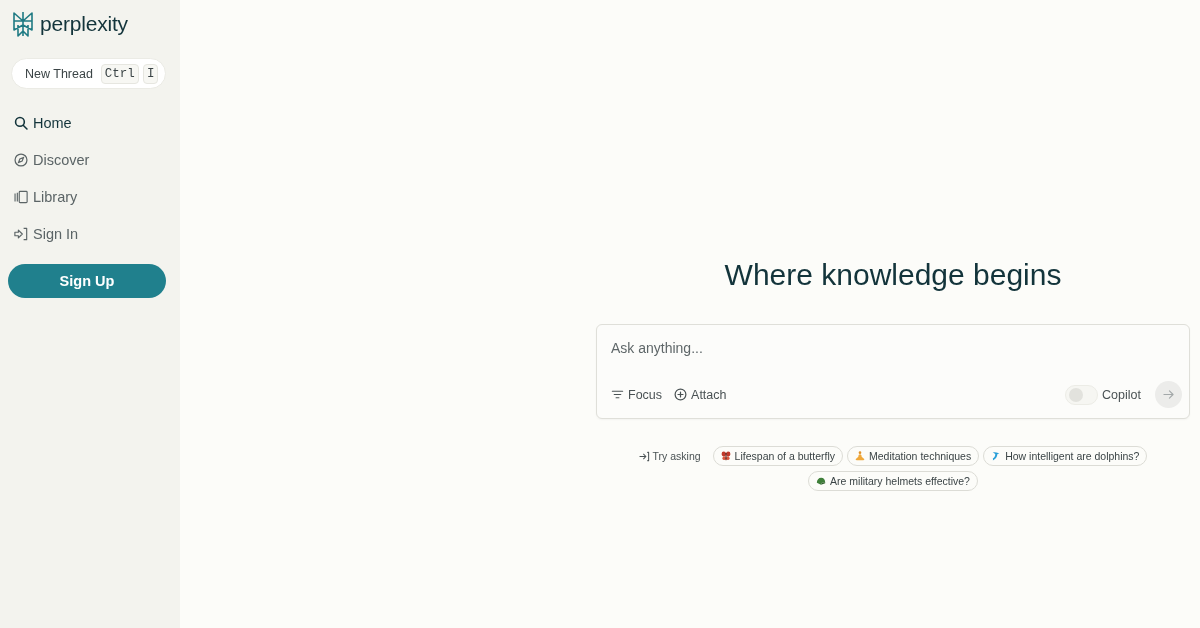 This screenshot has height=628, width=1200. What do you see at coordinates (996, 456) in the screenshot?
I see `dolphin-icon` at bounding box center [996, 456].